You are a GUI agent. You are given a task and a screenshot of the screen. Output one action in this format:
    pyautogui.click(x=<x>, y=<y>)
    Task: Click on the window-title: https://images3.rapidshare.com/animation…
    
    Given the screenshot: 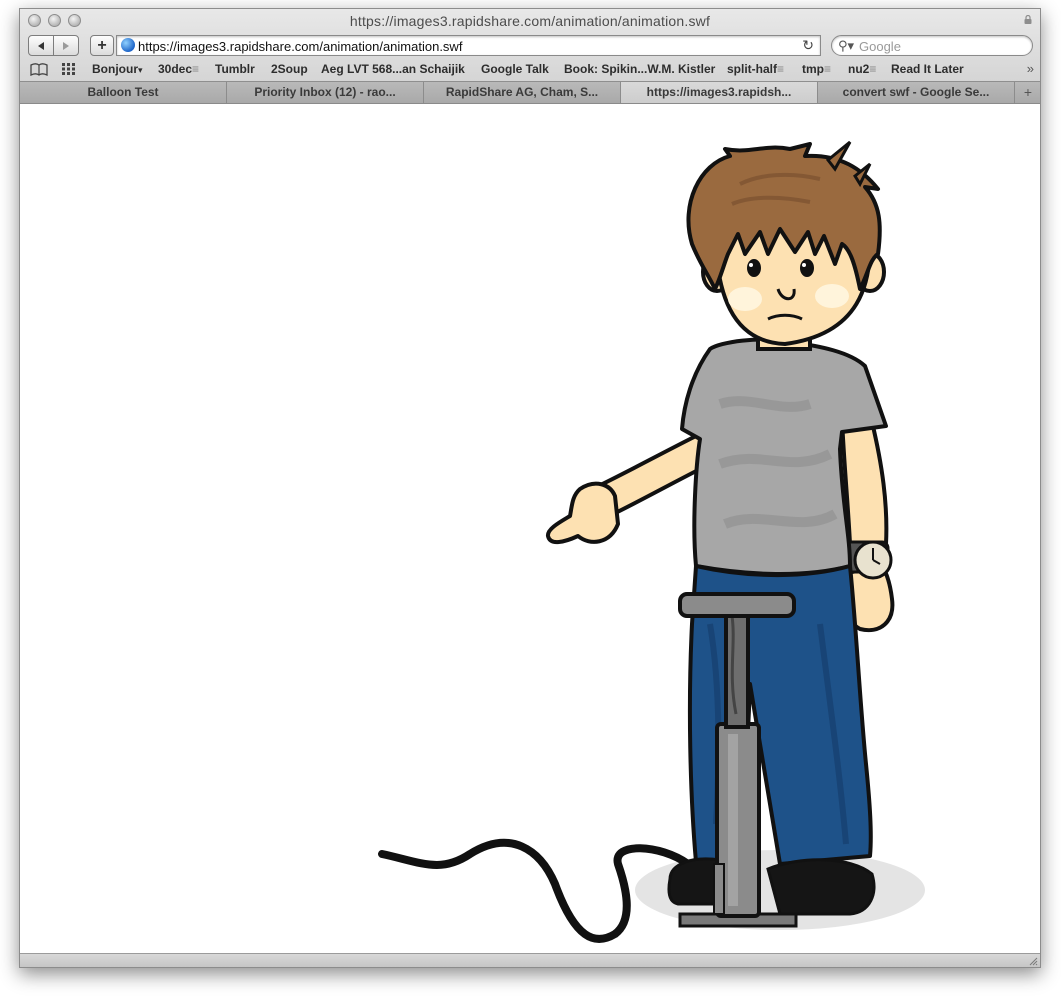 What is the action you would take?
    pyautogui.click(x=530, y=21)
    